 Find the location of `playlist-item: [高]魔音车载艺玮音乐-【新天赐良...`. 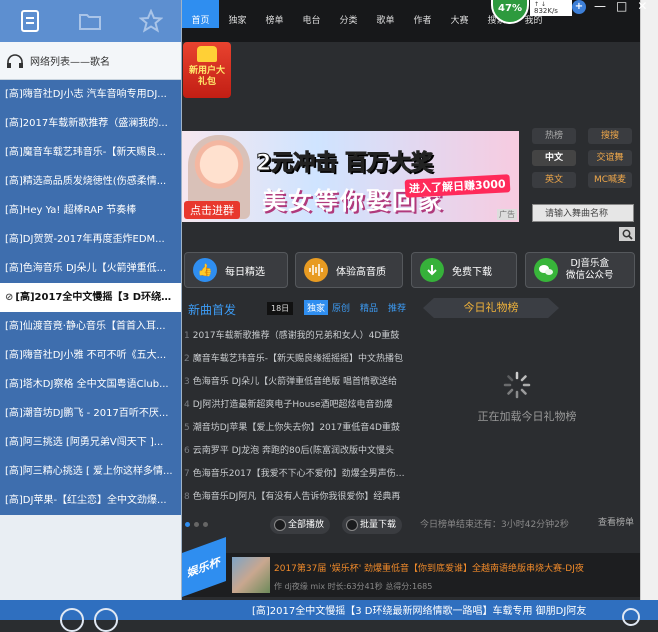

playlist-item: [高]魔音车载艺玮音乐-【新天赐良... is located at coordinates (90, 152).